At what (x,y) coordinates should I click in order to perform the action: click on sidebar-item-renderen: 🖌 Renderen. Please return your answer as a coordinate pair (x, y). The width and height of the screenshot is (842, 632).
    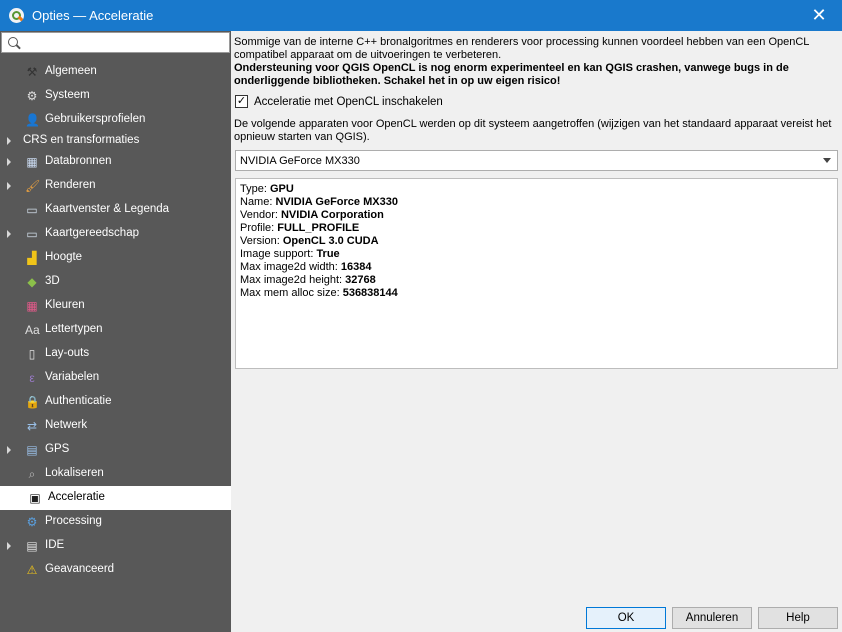
    Looking at the image, I should click on (115, 186).